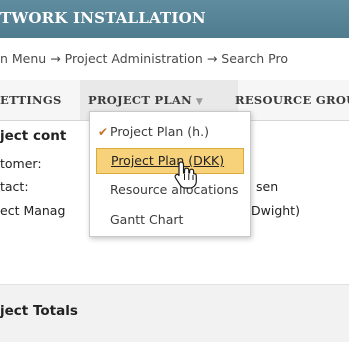  Describe the element at coordinates (267, 186) in the screenshot. I see `contact-value: sen` at that location.